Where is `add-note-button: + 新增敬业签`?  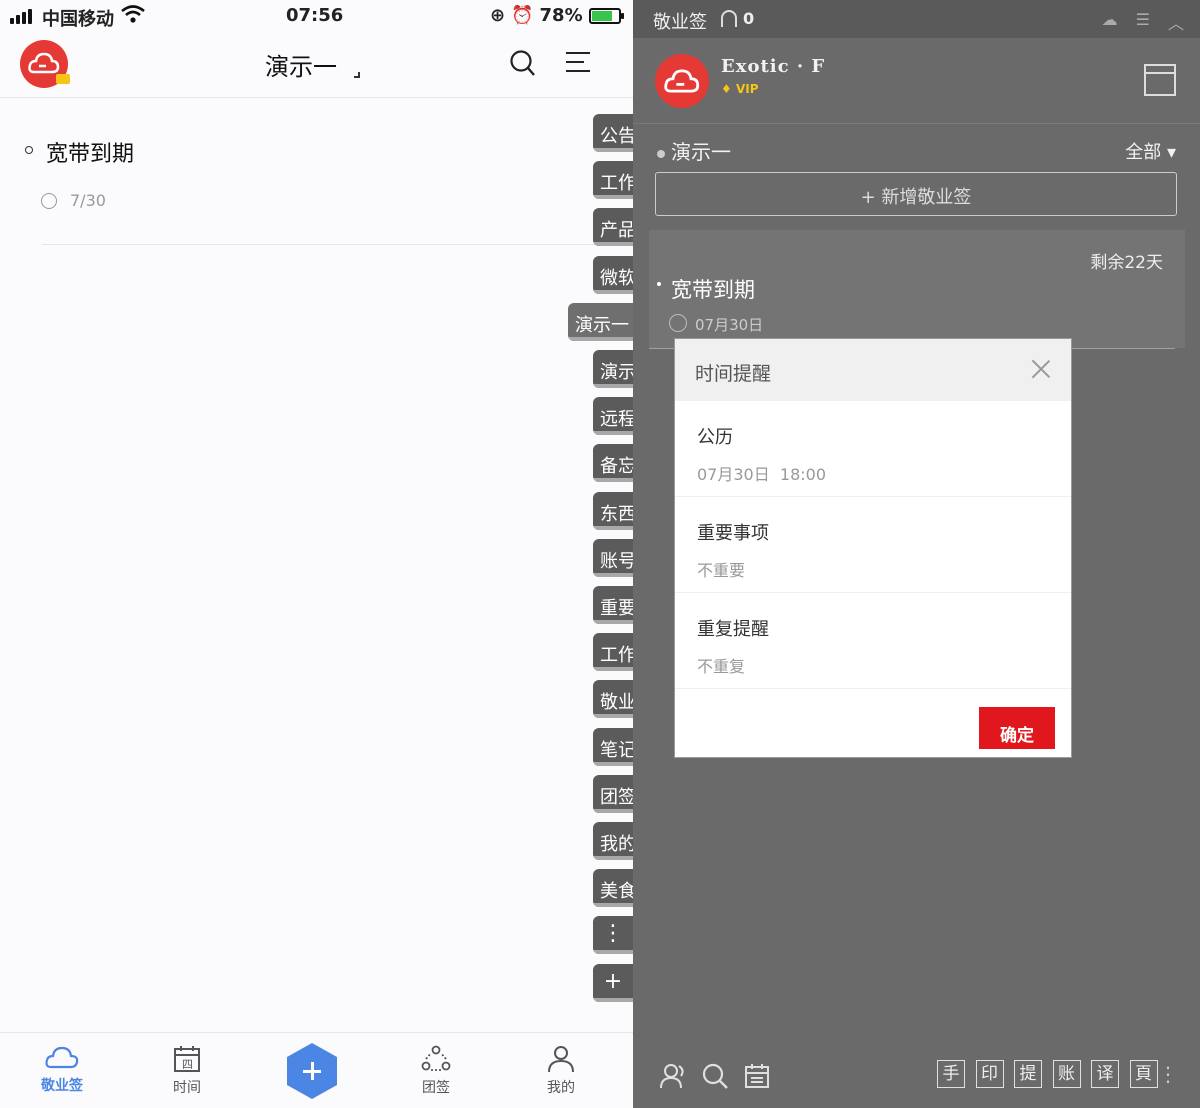
add-note-button: + 新增敬业签 is located at coordinates (916, 194).